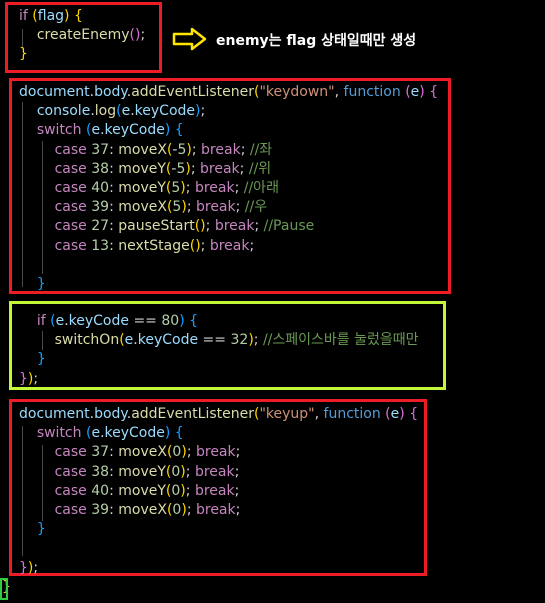 The width and height of the screenshot is (545, 603). What do you see at coordinates (100, 510) in the screenshot?
I see `code-token: 39` at bounding box center [100, 510].